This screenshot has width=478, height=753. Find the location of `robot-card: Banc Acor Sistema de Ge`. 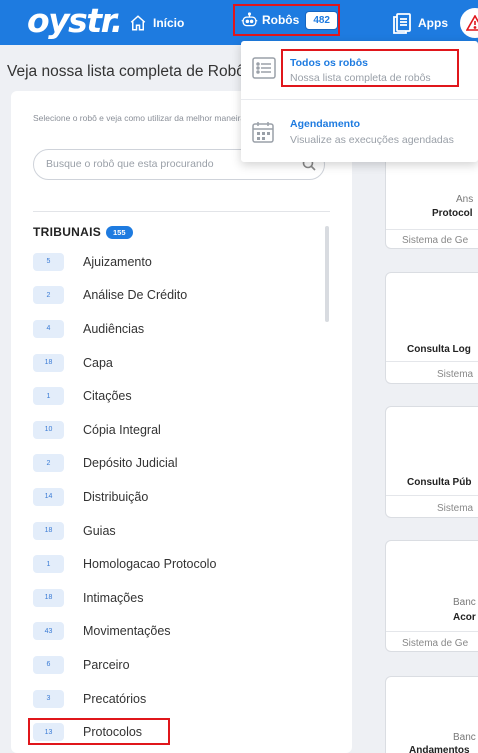

robot-card: Banc Acor Sistema de Ge is located at coordinates (431, 596).